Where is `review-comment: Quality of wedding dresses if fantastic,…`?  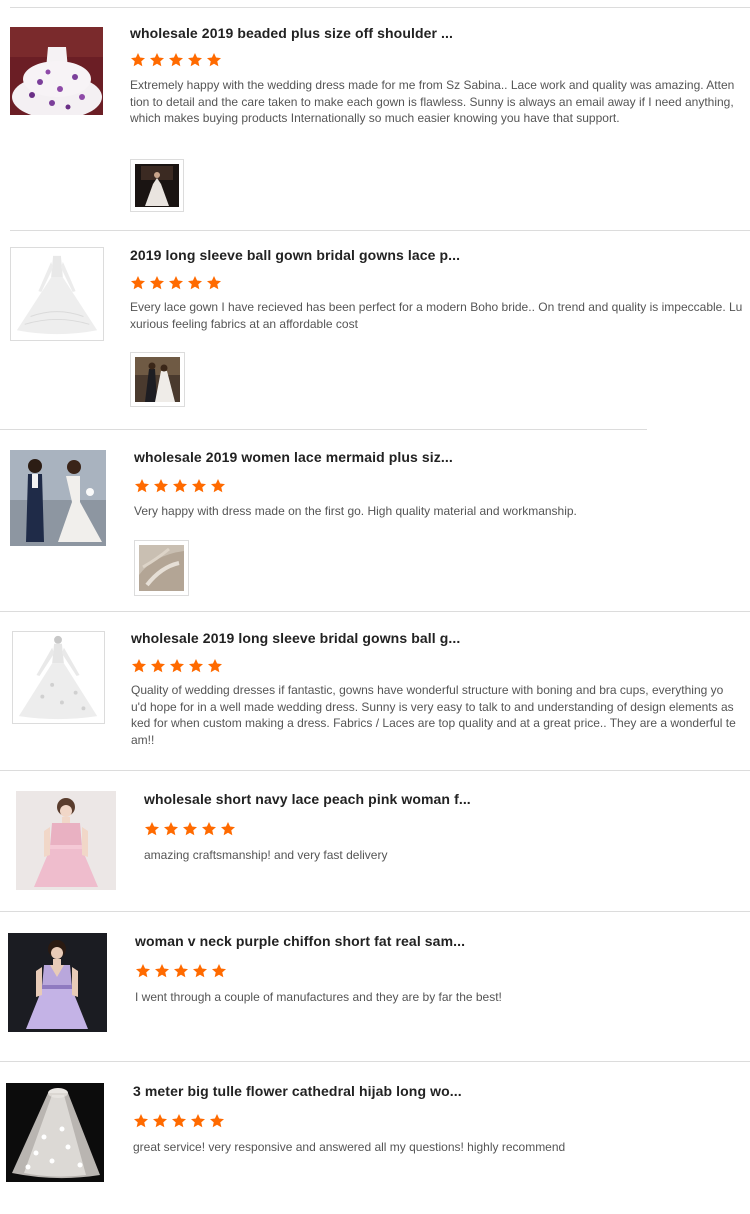 review-comment: Quality of wedding dresses if fantastic,… is located at coordinates (433, 715).